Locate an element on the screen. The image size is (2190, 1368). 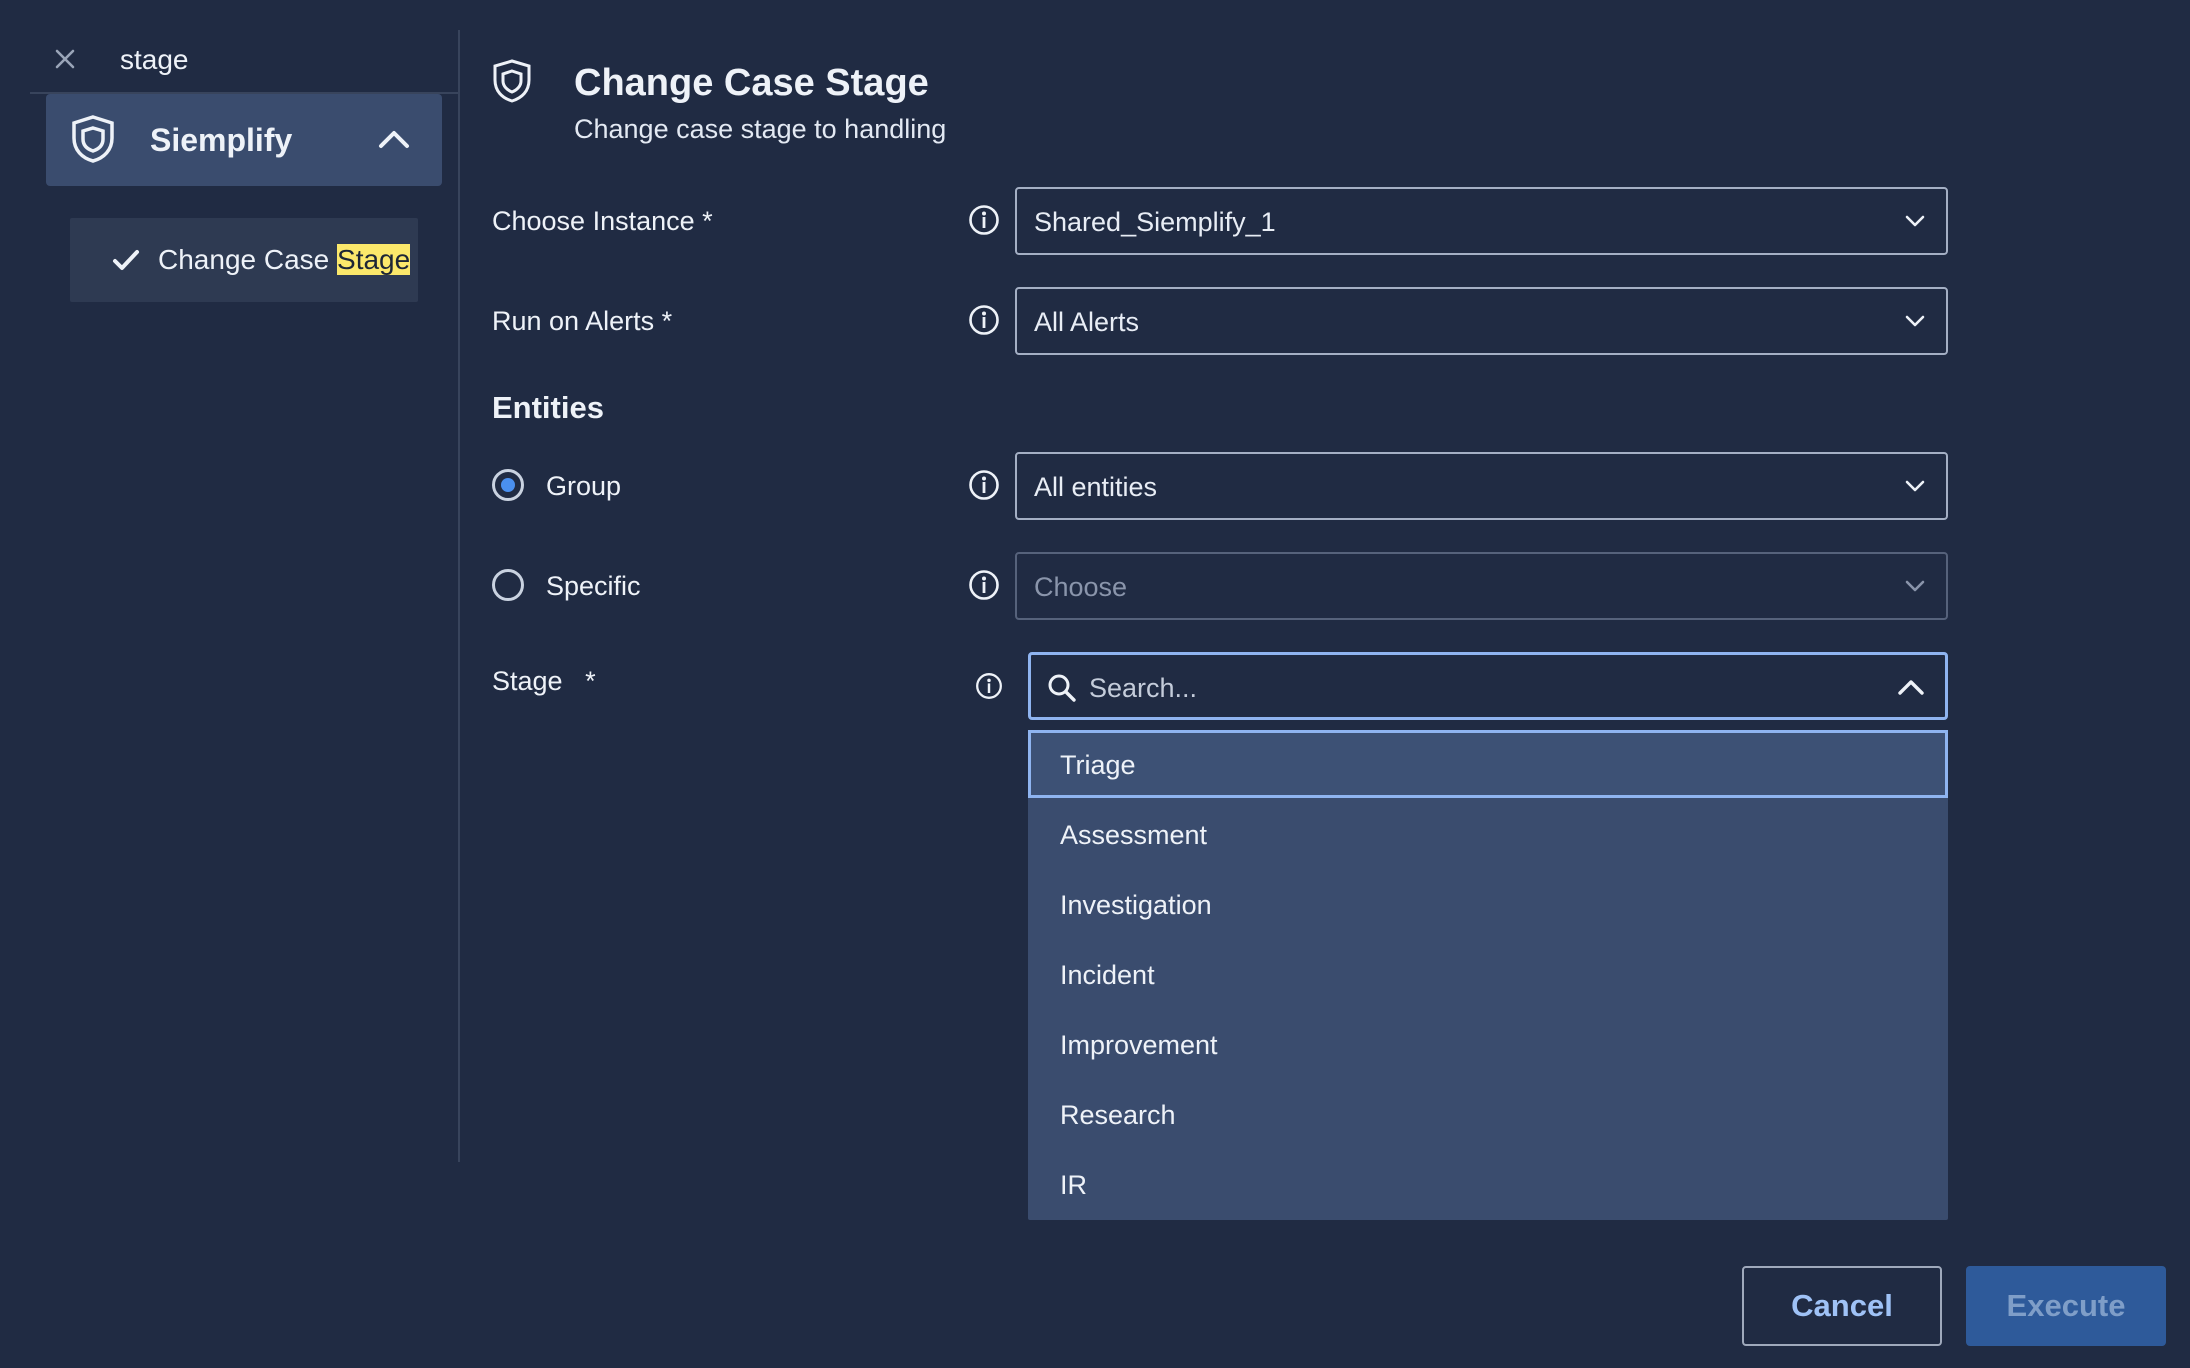
stage-option-label: Assessment is located at coordinates (1134, 835).